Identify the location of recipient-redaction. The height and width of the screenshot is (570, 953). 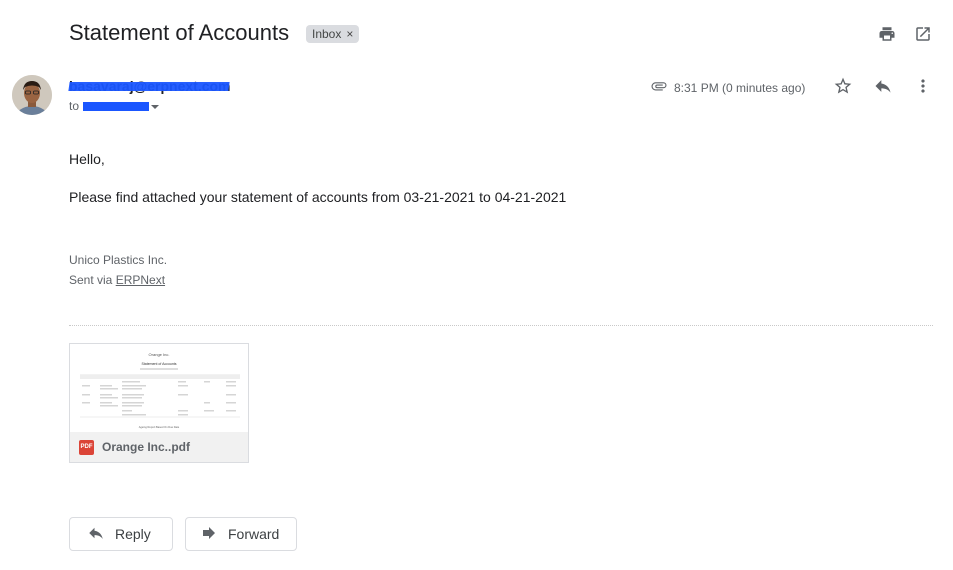
(116, 106).